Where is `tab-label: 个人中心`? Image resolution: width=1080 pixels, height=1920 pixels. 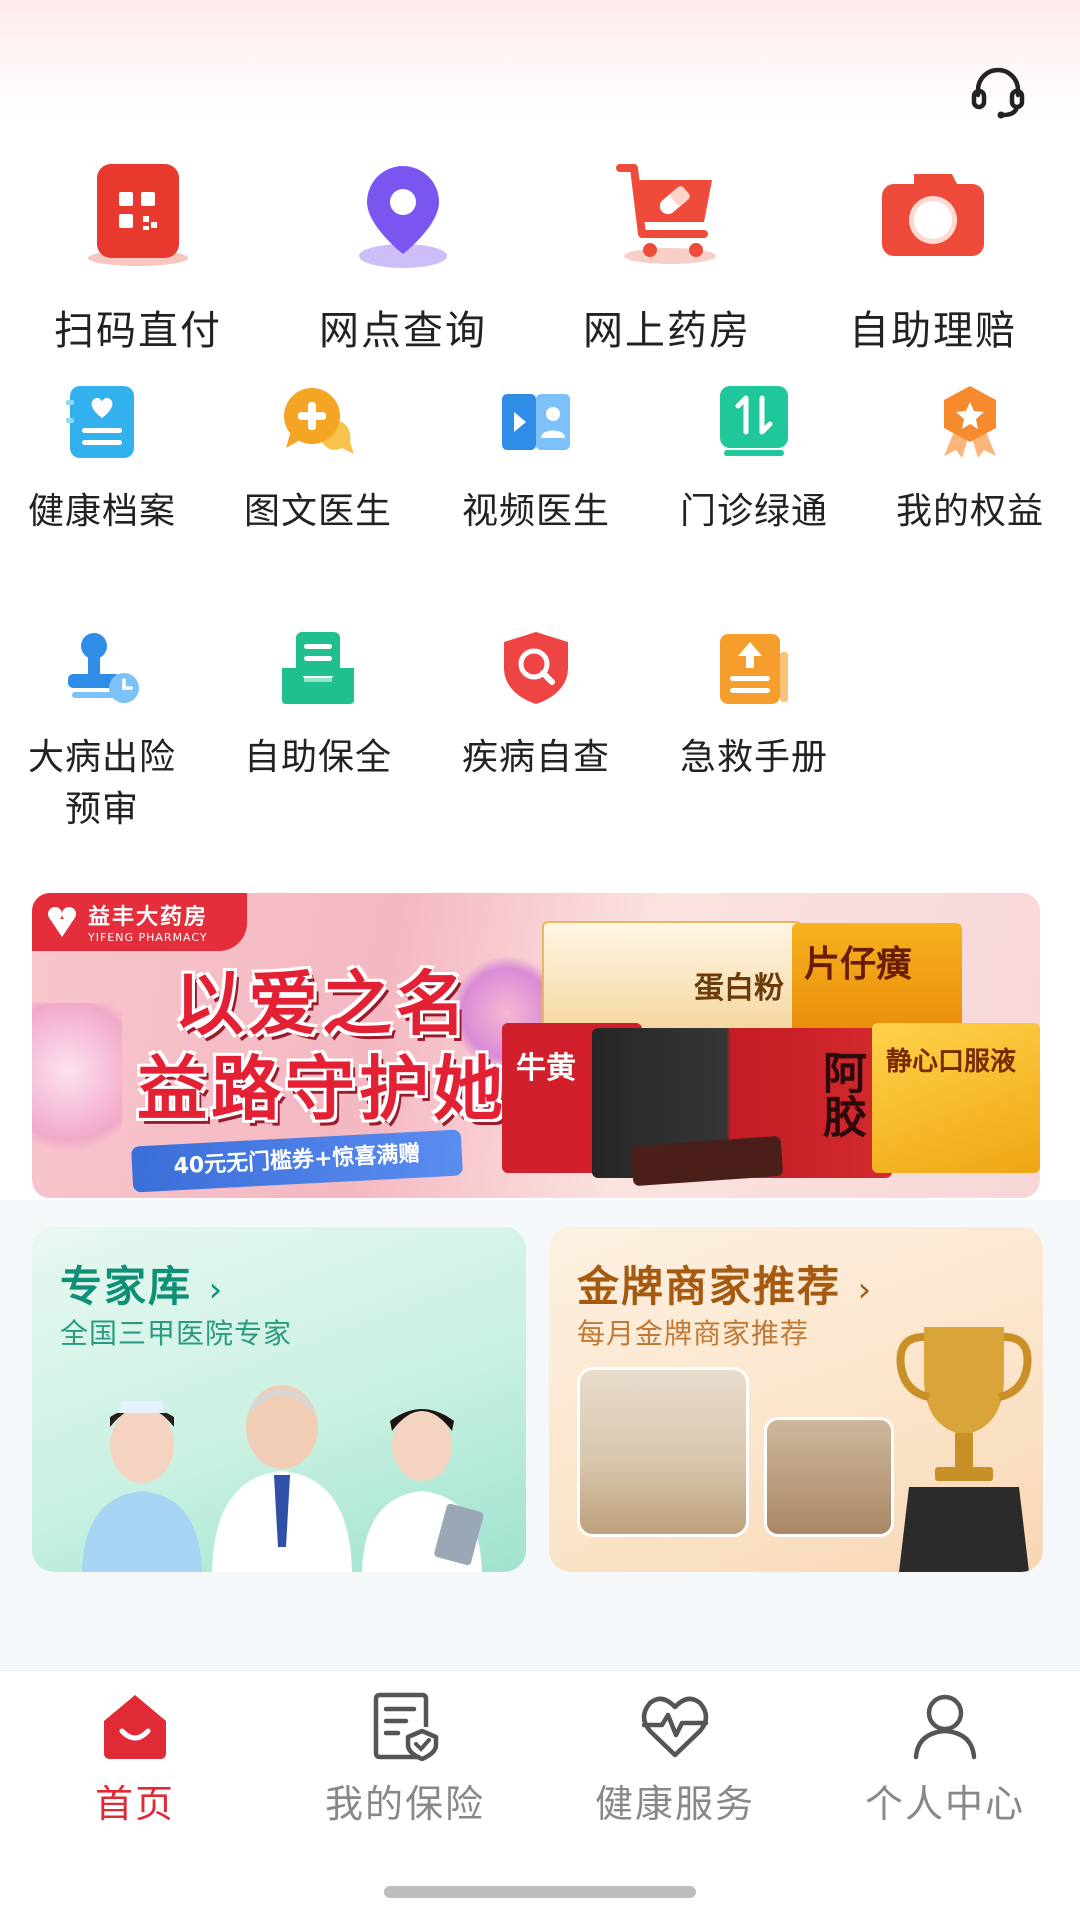
tab-label: 个人中心 is located at coordinates (944, 1804).